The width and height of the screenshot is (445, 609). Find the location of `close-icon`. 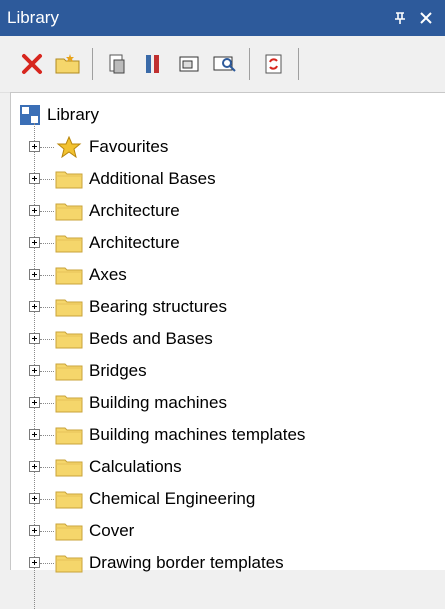

close-icon is located at coordinates (426, 18).